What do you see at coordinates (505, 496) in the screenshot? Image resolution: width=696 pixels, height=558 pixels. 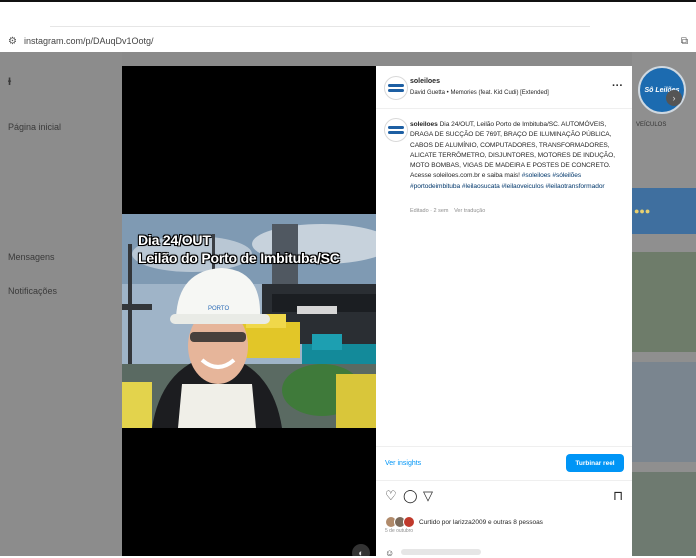 I see `post-actions: ♡ ◯ ▽ ⊓` at bounding box center [505, 496].